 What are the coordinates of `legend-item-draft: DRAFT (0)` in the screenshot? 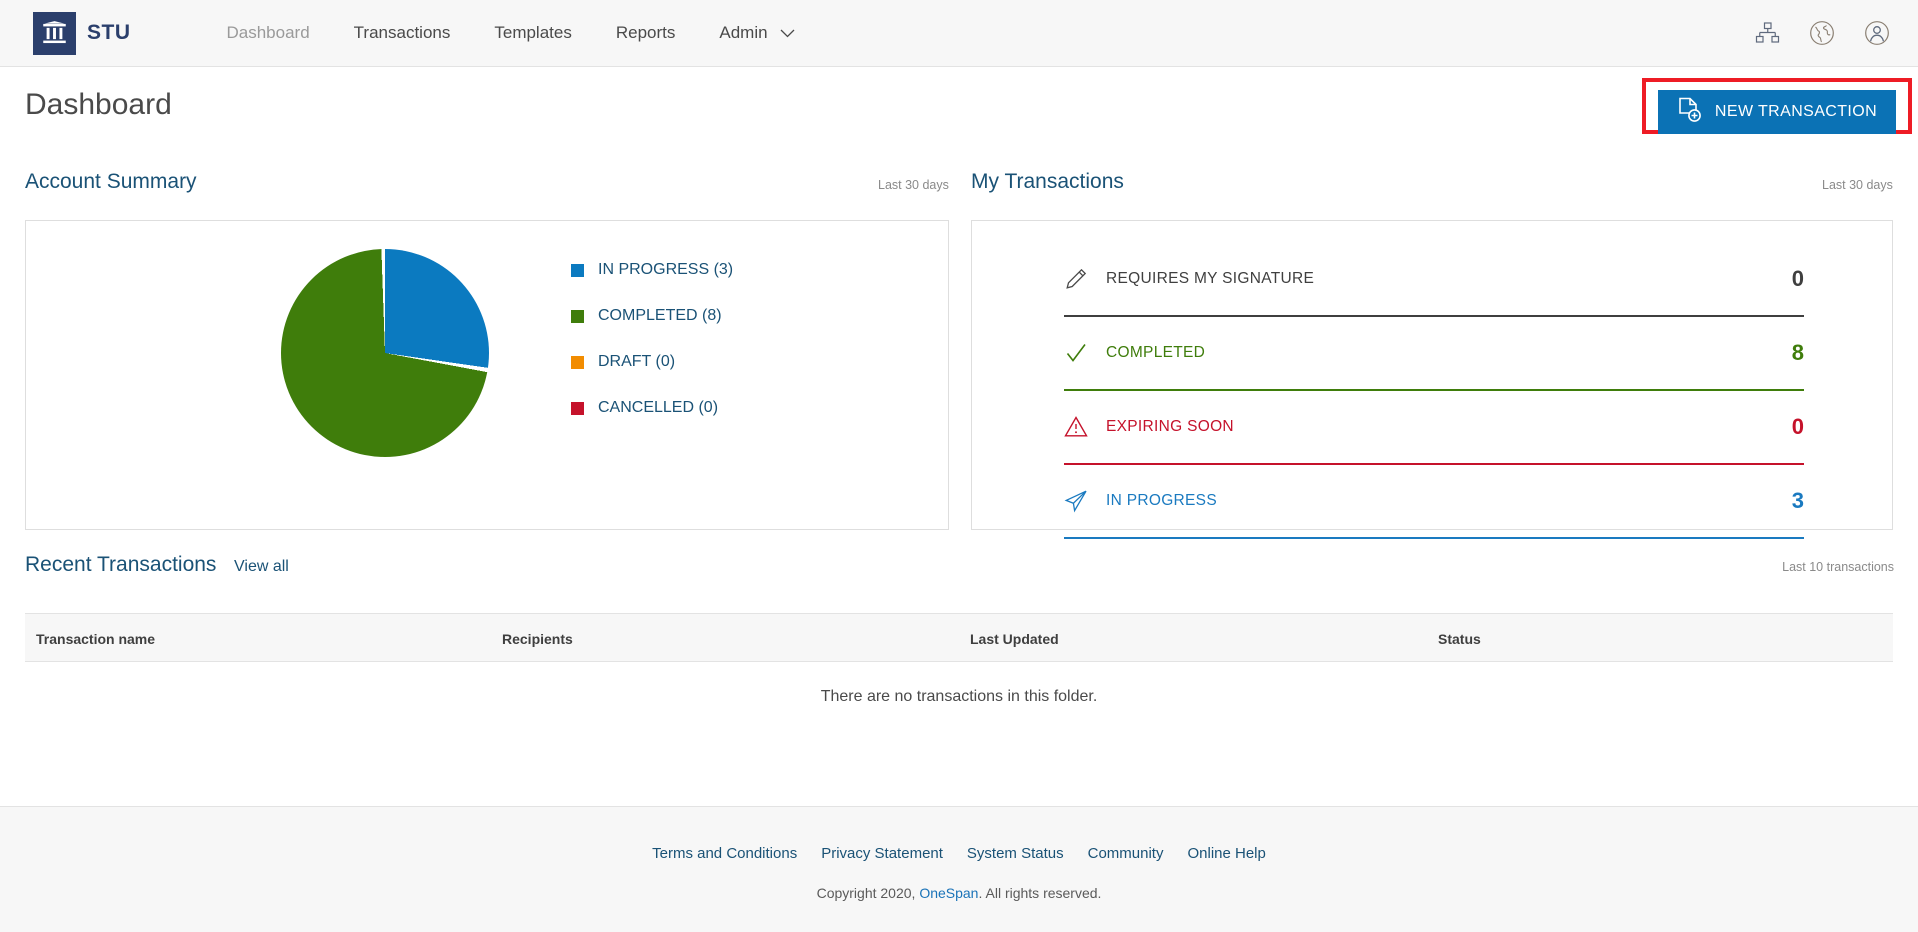 It's located at (652, 362).